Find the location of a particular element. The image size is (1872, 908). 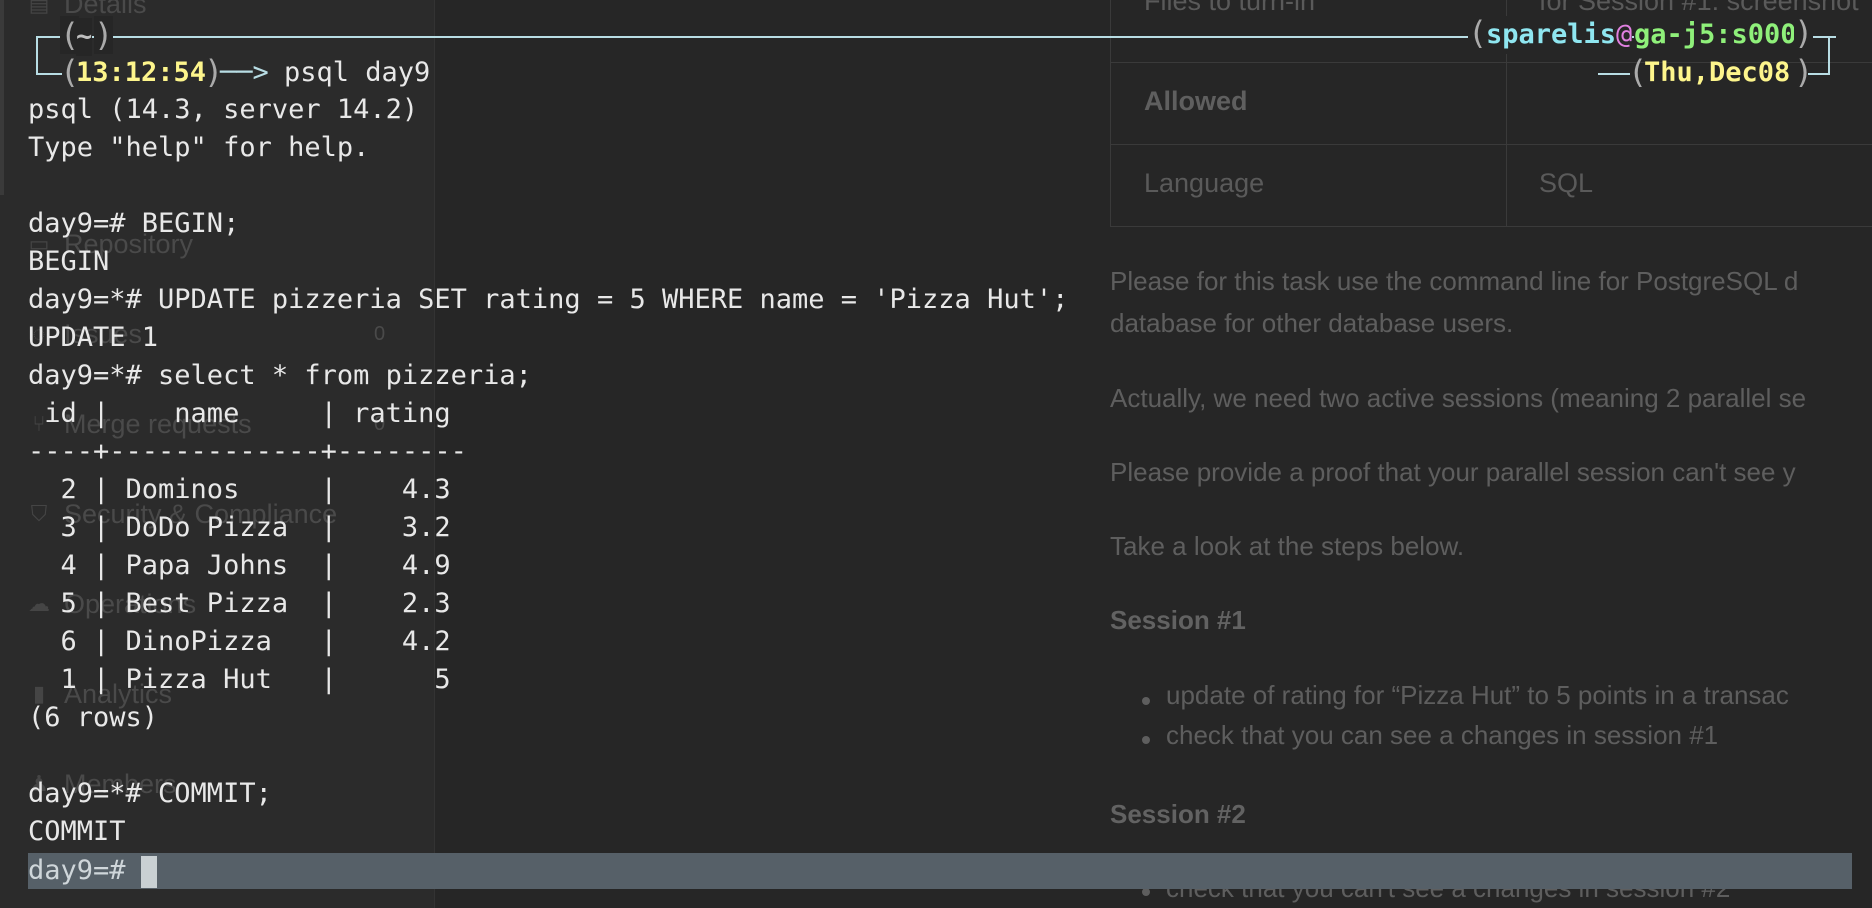

table-row: 6 | DinoPizza | 4.2 is located at coordinates (239, 641).